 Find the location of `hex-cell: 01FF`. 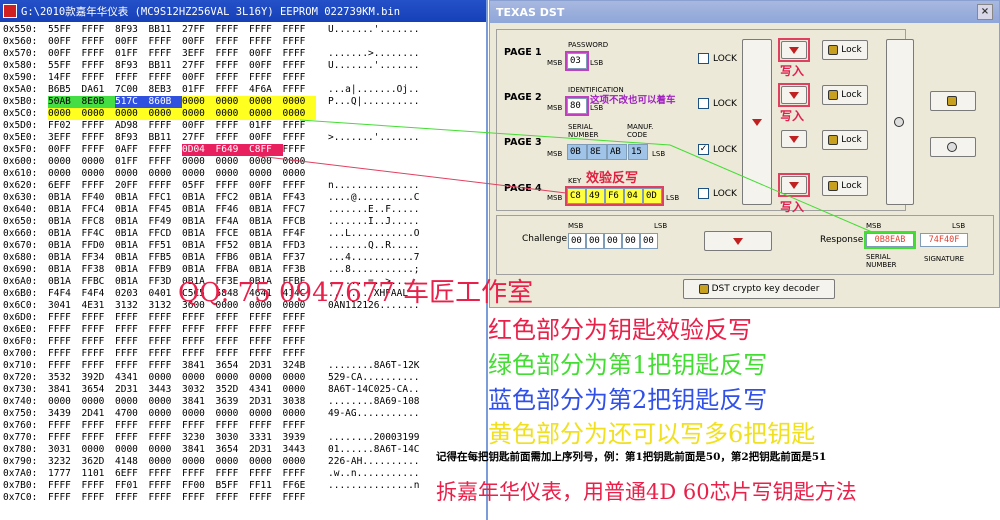

hex-cell: 01FF is located at coordinates (132, 162).